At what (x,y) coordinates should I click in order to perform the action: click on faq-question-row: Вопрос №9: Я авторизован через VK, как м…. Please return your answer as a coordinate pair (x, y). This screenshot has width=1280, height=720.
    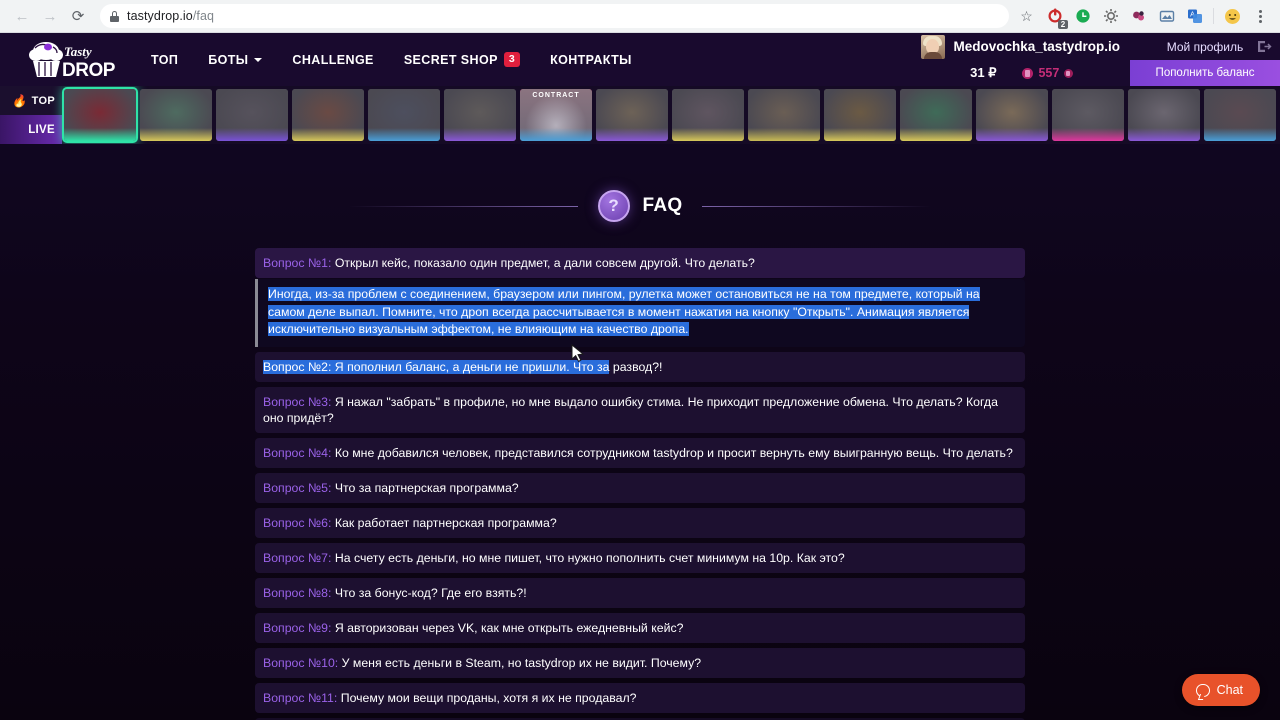
    Looking at the image, I should click on (640, 627).